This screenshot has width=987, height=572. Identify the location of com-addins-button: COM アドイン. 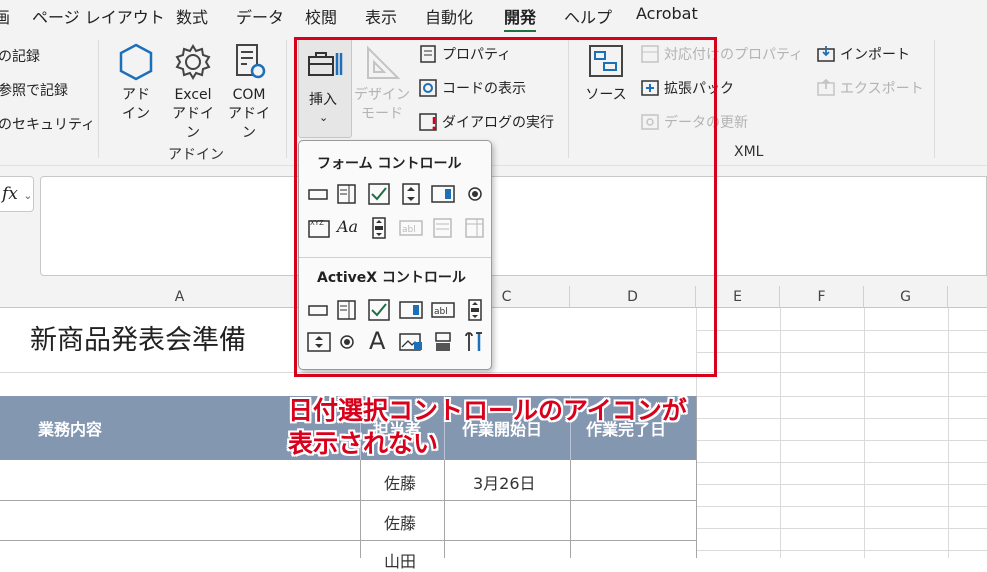
(249, 92).